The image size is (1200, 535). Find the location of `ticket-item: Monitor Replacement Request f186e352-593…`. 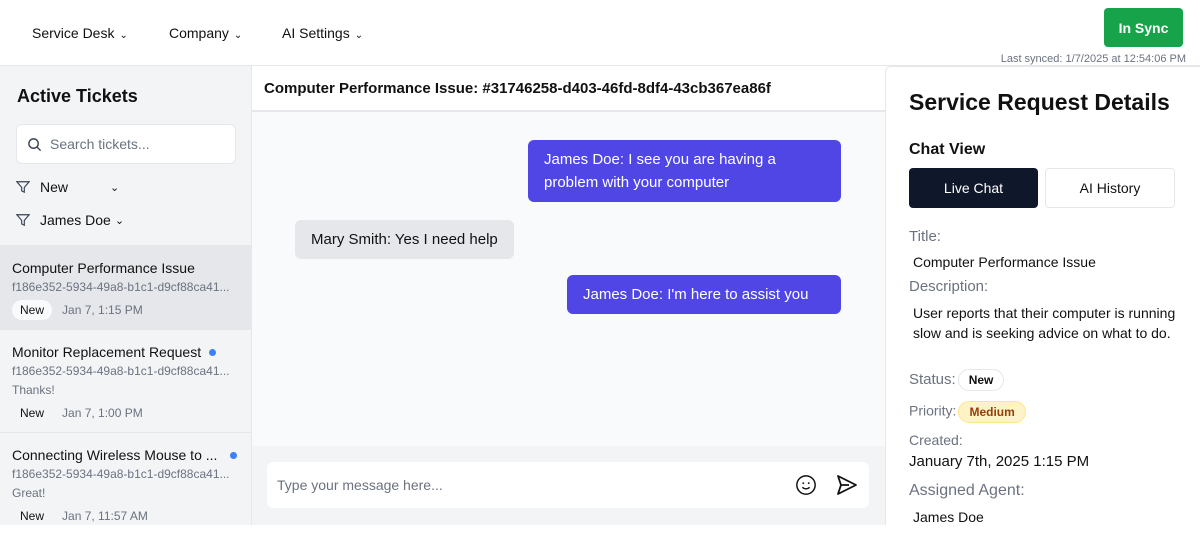

ticket-item: Monitor Replacement Request f186e352-593… is located at coordinates (125, 380).